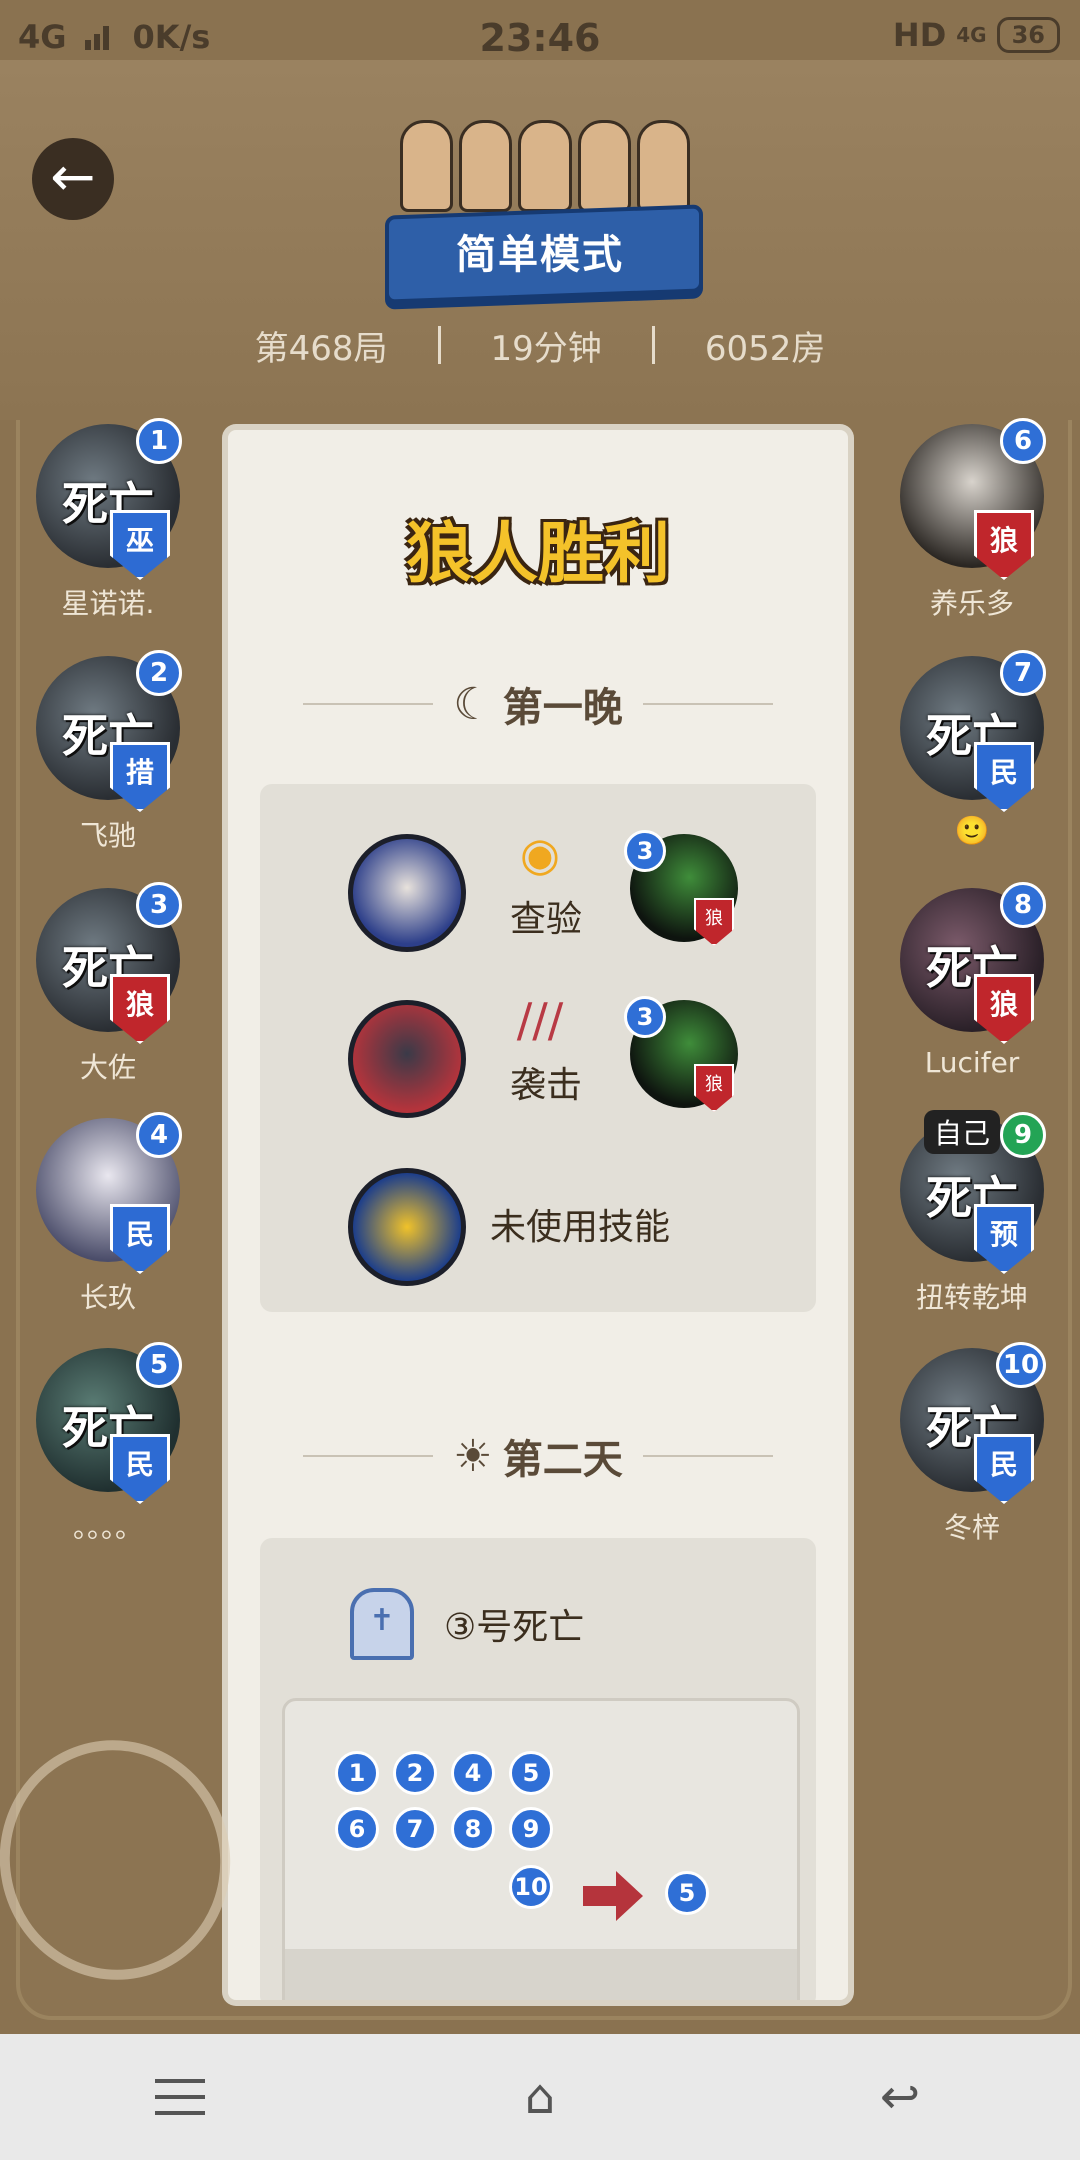 Image resolution: width=1080 pixels, height=2160 pixels. What do you see at coordinates (159, 1365) in the screenshot?
I see `seat-number: 5` at bounding box center [159, 1365].